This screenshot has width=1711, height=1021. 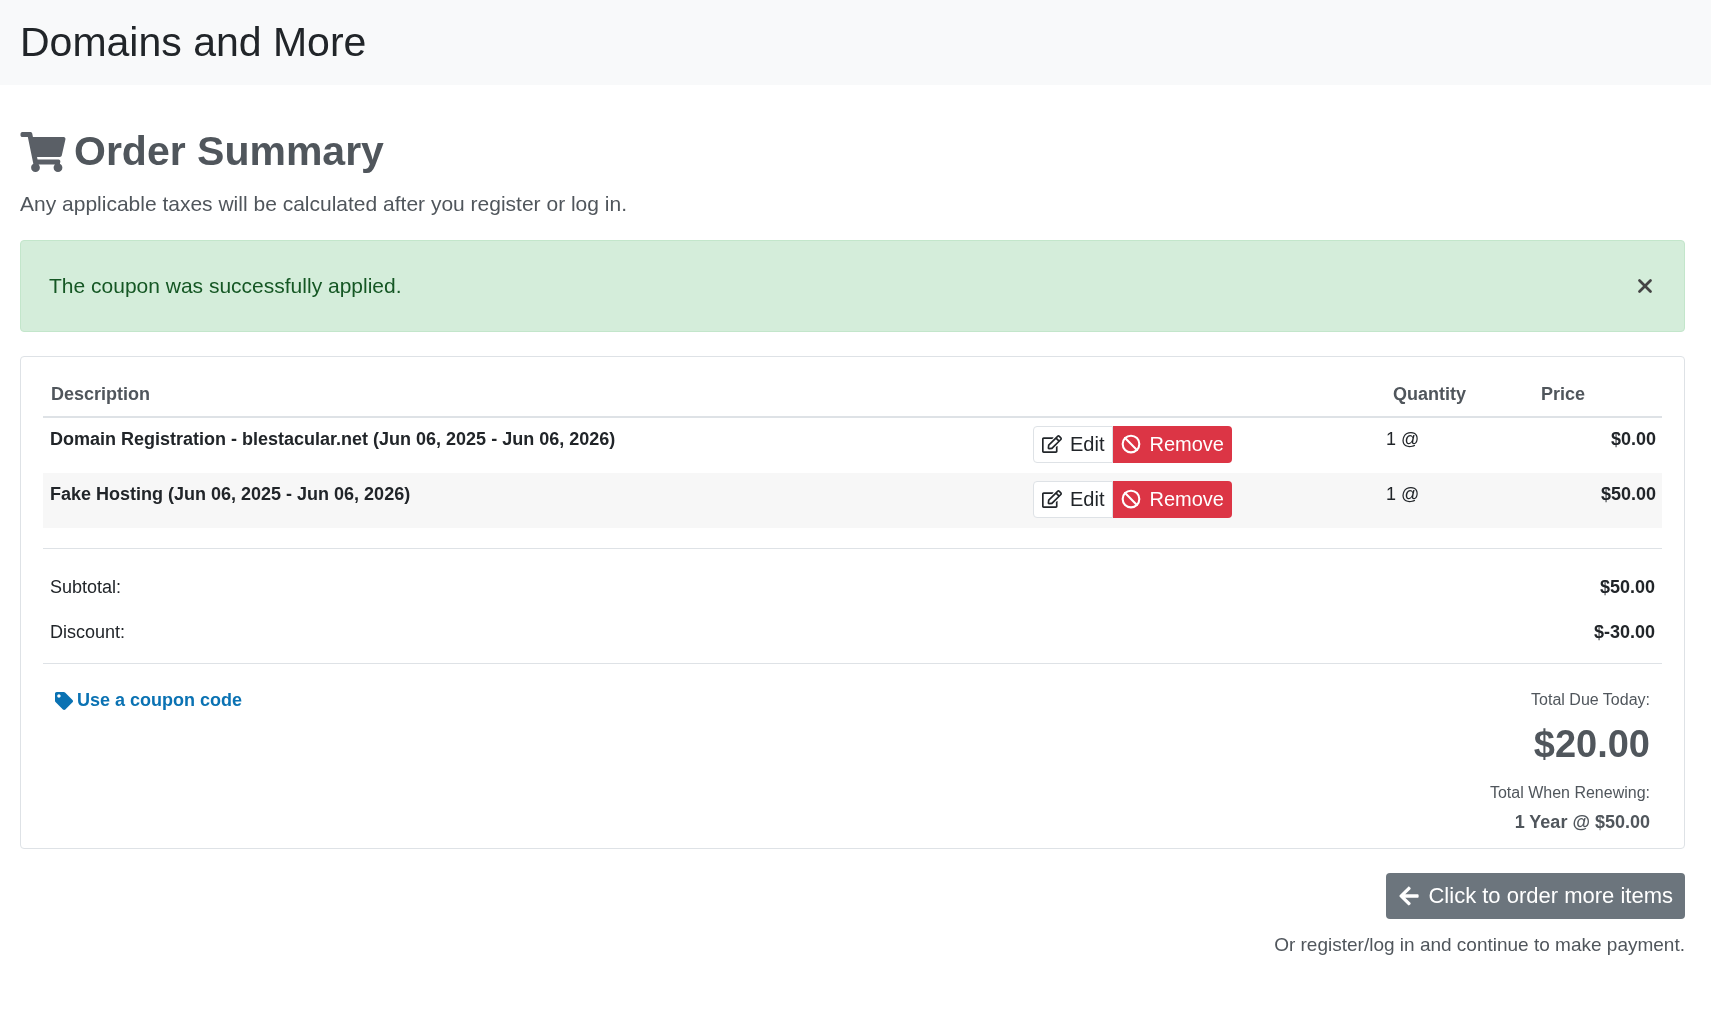 What do you see at coordinates (1628, 494) in the screenshot?
I see `item-price: $50.00` at bounding box center [1628, 494].